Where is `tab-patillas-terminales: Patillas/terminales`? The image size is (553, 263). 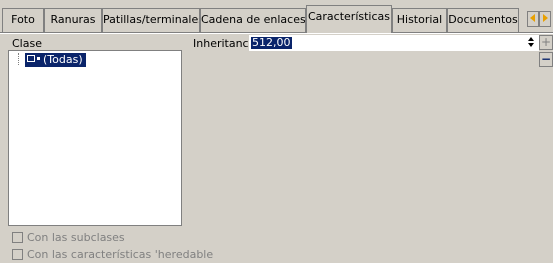
tab-patillas-terminales: Patillas/terminales is located at coordinates (151, 20).